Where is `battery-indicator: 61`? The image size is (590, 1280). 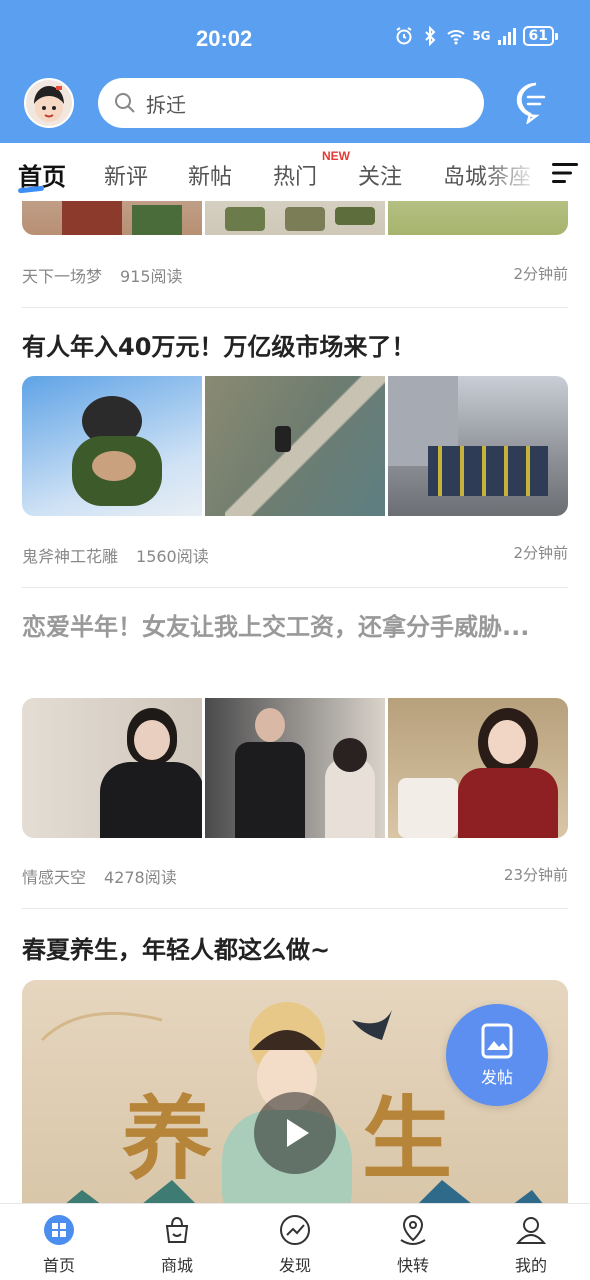 battery-indicator: 61 is located at coordinates (540, 36).